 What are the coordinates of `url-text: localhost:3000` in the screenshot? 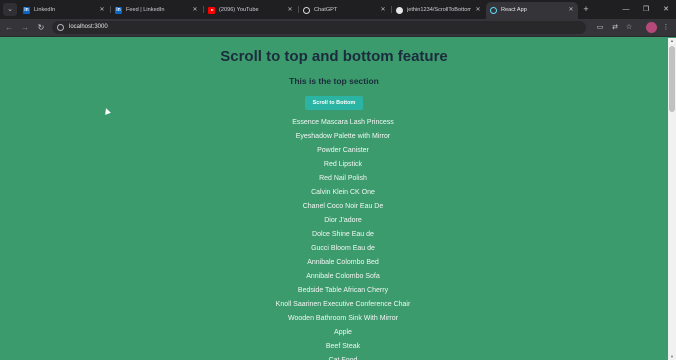 It's located at (88, 27).